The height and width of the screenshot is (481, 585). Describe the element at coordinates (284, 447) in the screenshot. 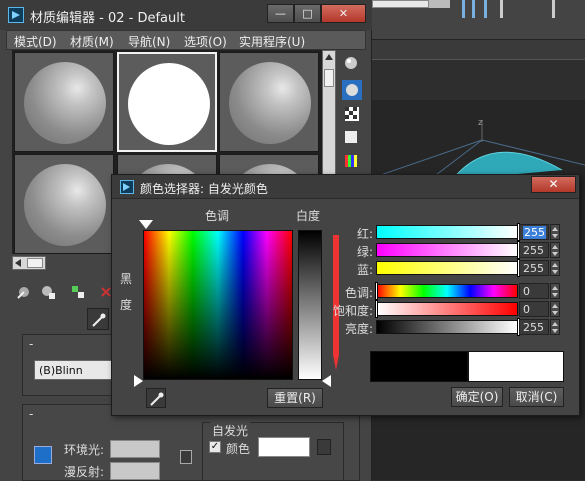

I see `self-illum-color-swatch` at that location.